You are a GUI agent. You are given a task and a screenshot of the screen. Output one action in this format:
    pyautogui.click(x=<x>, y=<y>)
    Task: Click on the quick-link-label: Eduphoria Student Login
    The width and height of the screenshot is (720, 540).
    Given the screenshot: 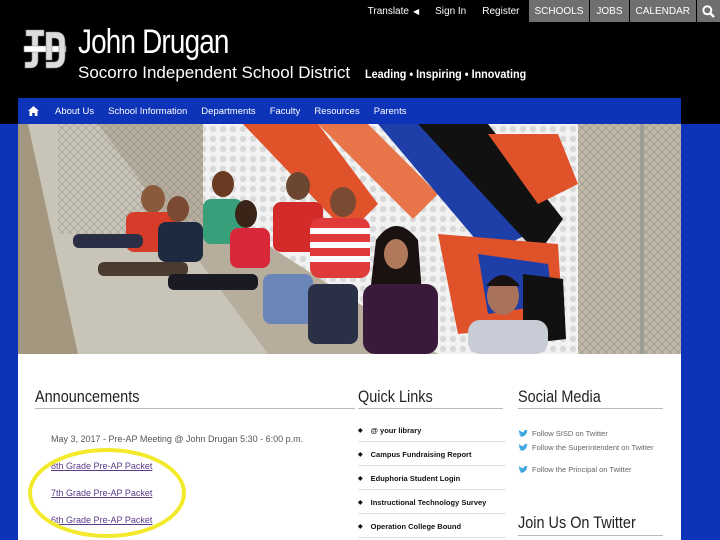 What is the action you would take?
    pyautogui.click(x=415, y=478)
    